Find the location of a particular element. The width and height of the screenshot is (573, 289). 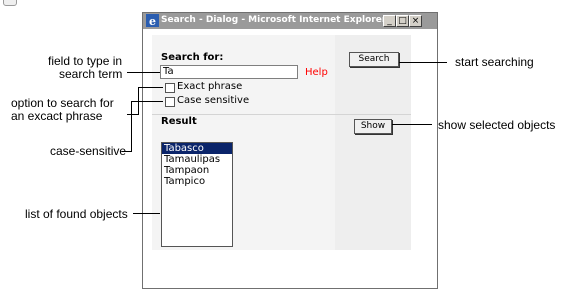

corner-icon is located at coordinates (10, 3).